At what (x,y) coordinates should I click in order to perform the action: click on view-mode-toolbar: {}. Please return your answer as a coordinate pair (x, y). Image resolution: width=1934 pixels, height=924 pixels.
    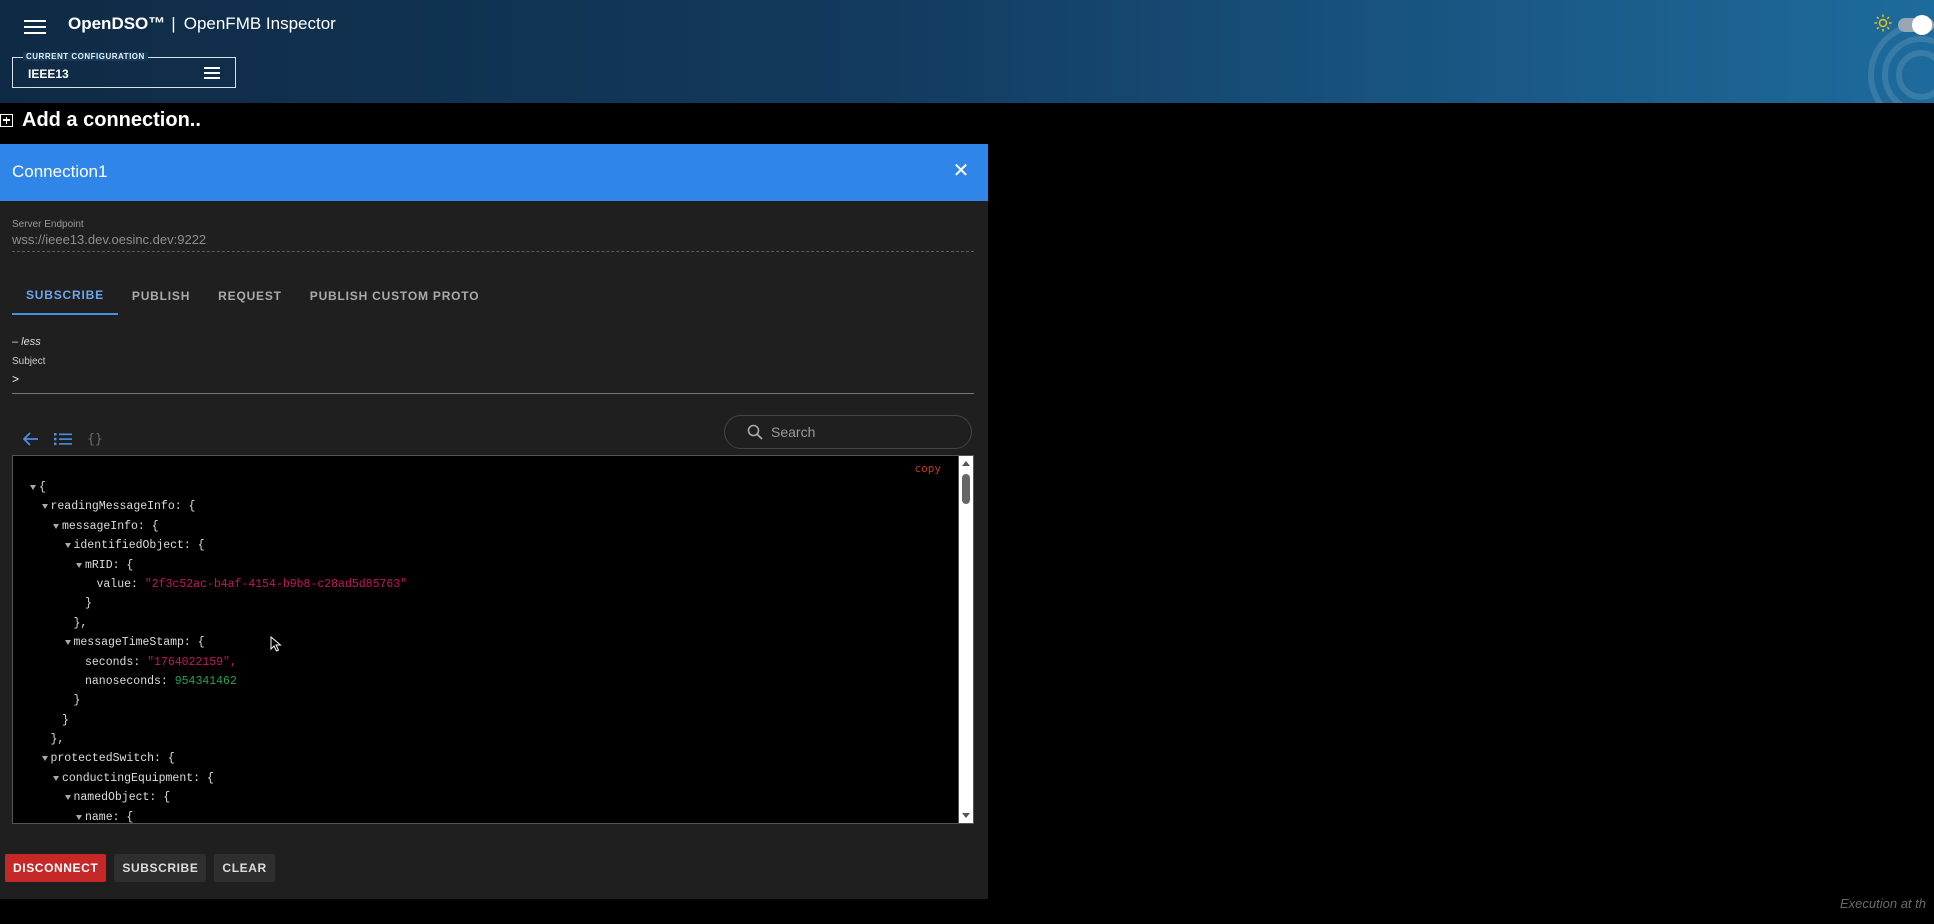
    Looking at the image, I should click on (63, 439).